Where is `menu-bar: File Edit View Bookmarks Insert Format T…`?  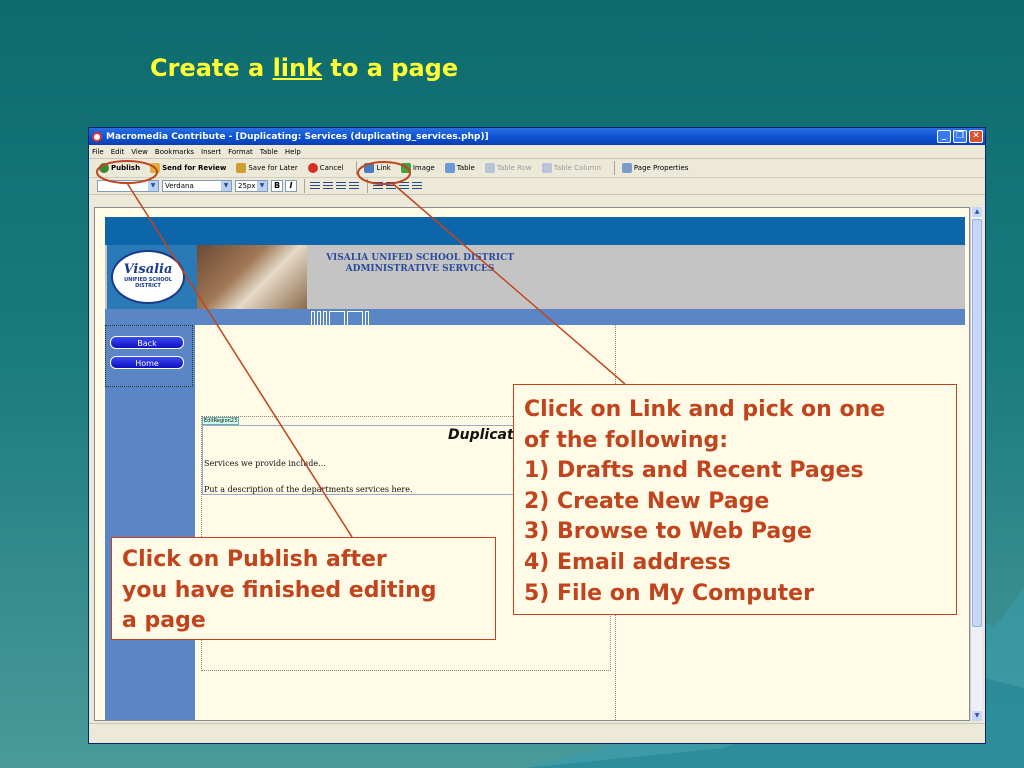 menu-bar: File Edit View Bookmarks Insert Format T… is located at coordinates (537, 152).